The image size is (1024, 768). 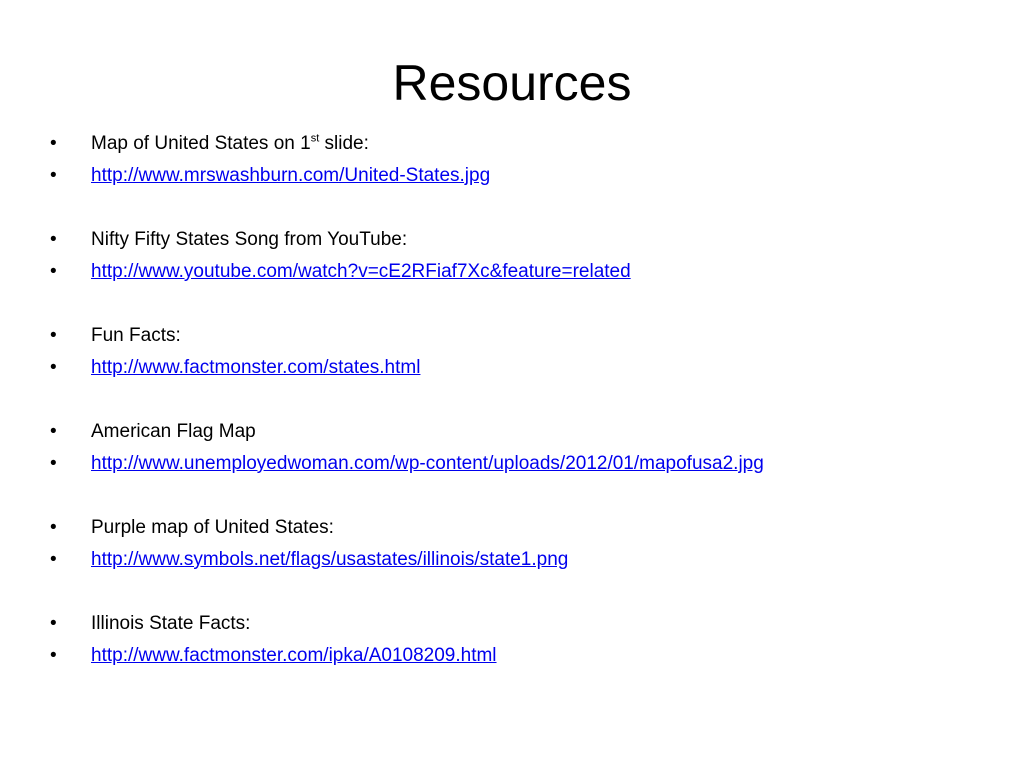 What do you see at coordinates (249, 239) in the screenshot?
I see `list-item-text: Nifty Fifty States Song from YouTube:` at bounding box center [249, 239].